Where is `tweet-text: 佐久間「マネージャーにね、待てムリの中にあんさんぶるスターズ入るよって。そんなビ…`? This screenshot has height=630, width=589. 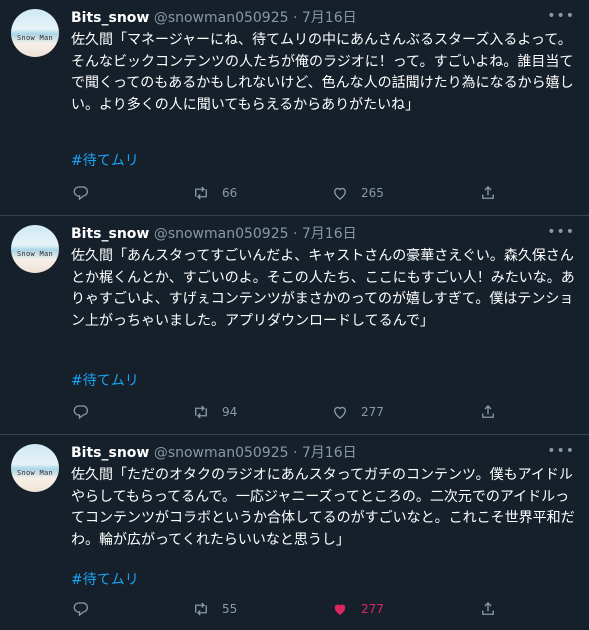
tweet-text: 佐久間「マネージャーにね、待てムリの中にあんさんぶるスターズ入るよって。そんなビ… is located at coordinates (322, 72).